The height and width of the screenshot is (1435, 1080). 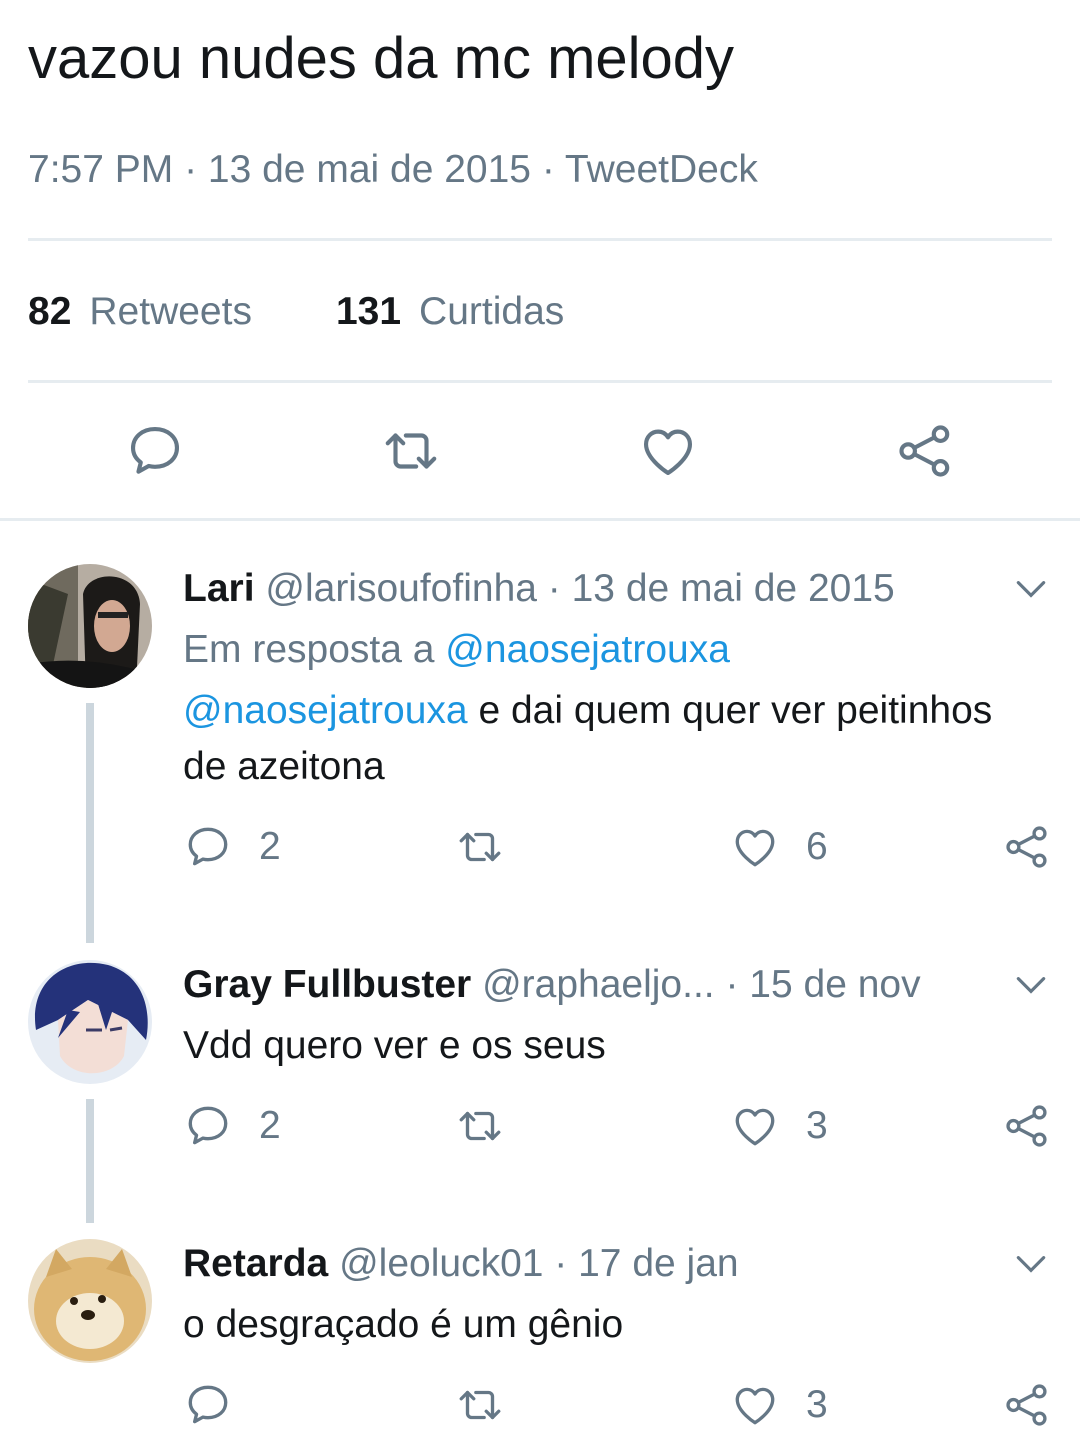 I want to click on tweet-stats: 82 Retweets 131 Curtidas, so click(x=338, y=312).